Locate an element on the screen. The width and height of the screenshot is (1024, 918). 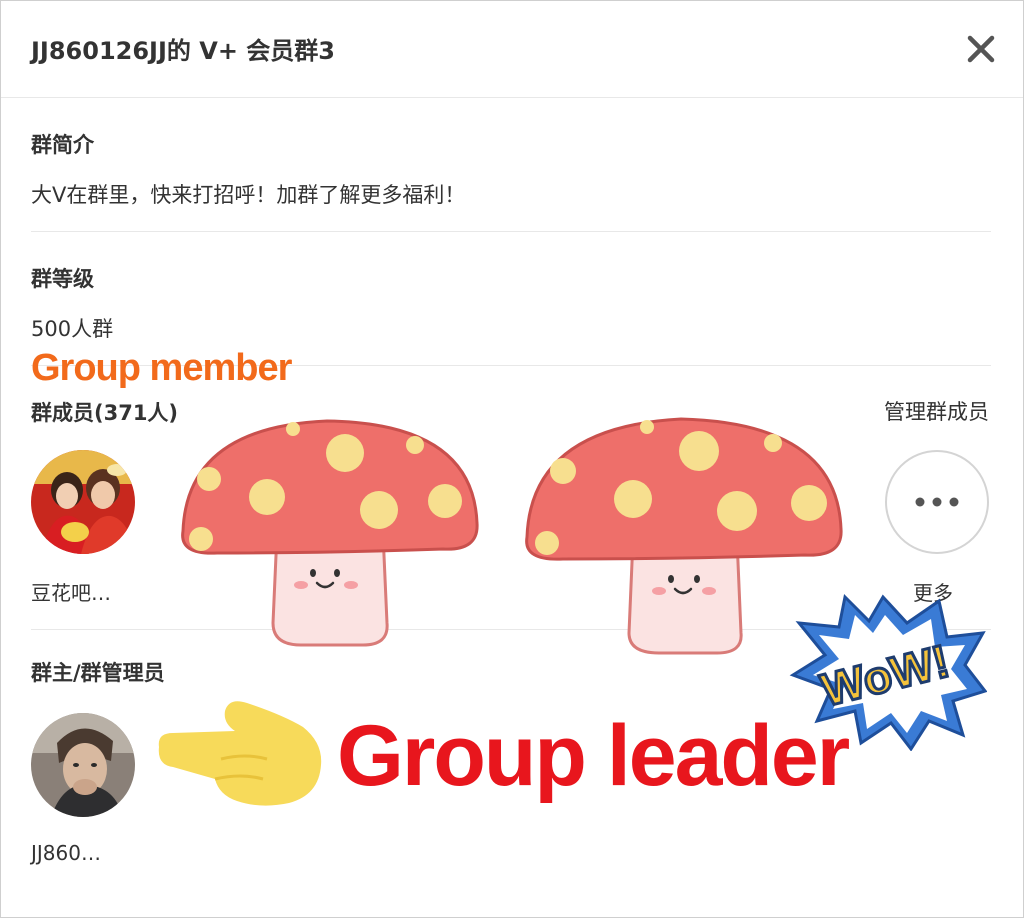
more-members-button is located at coordinates (937, 502).